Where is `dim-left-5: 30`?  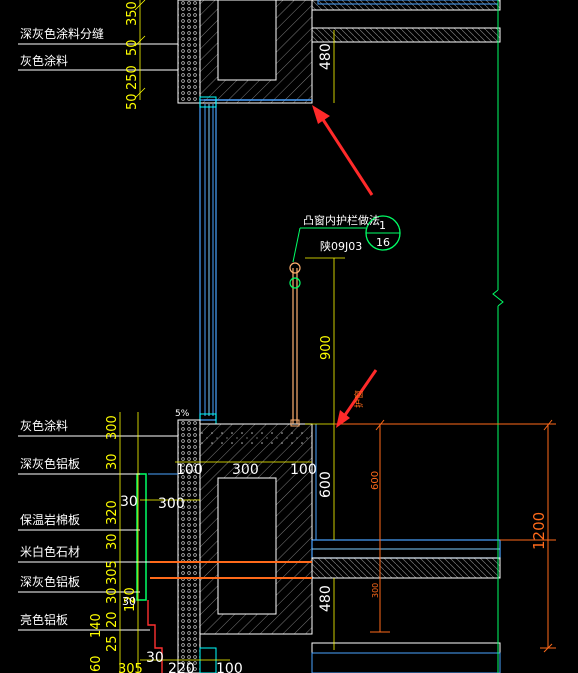 dim-left-5: 30 is located at coordinates (112, 461).